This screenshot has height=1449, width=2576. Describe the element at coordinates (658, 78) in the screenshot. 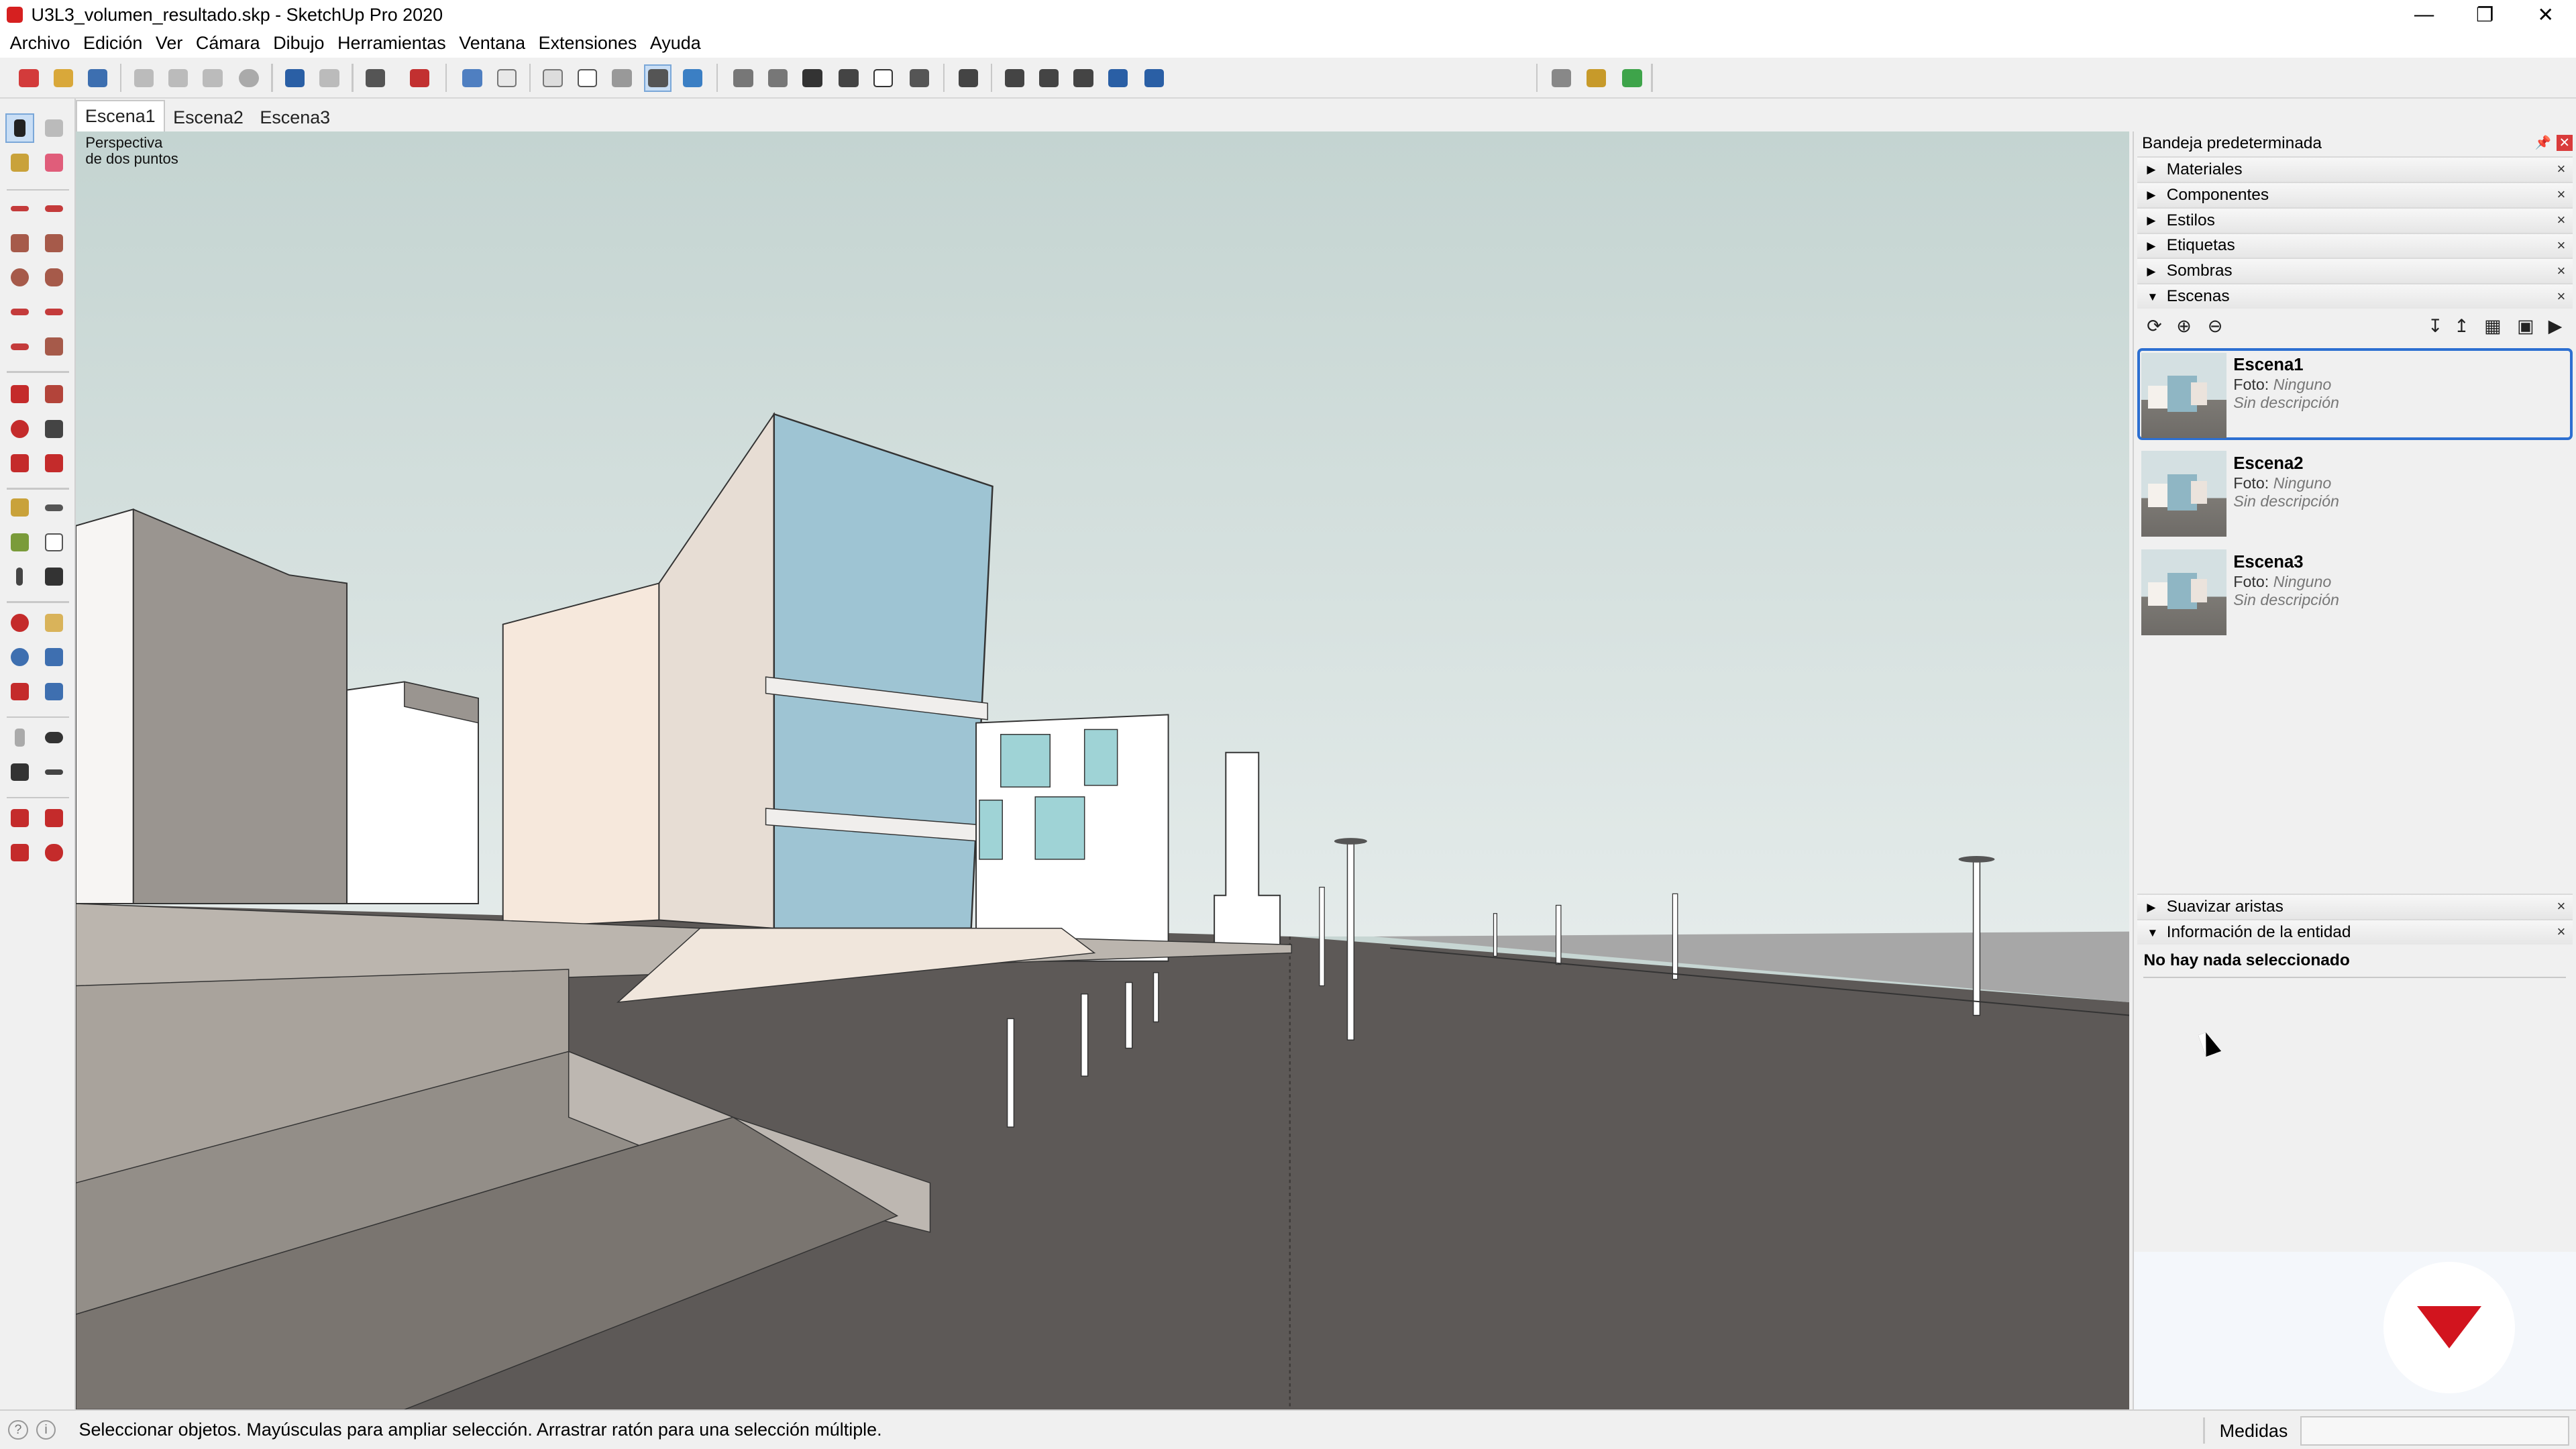

I see `shaded-icon` at that location.